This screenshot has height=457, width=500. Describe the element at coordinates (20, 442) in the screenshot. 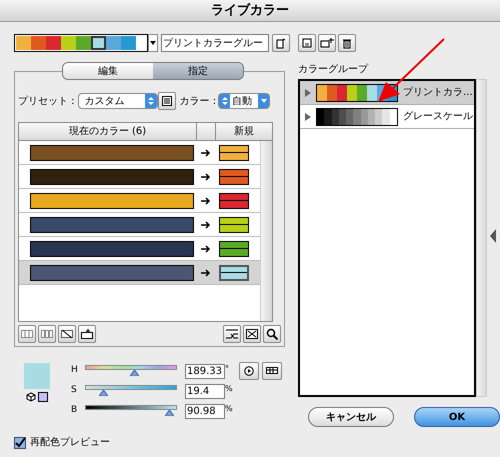

I see `checkbox` at that location.